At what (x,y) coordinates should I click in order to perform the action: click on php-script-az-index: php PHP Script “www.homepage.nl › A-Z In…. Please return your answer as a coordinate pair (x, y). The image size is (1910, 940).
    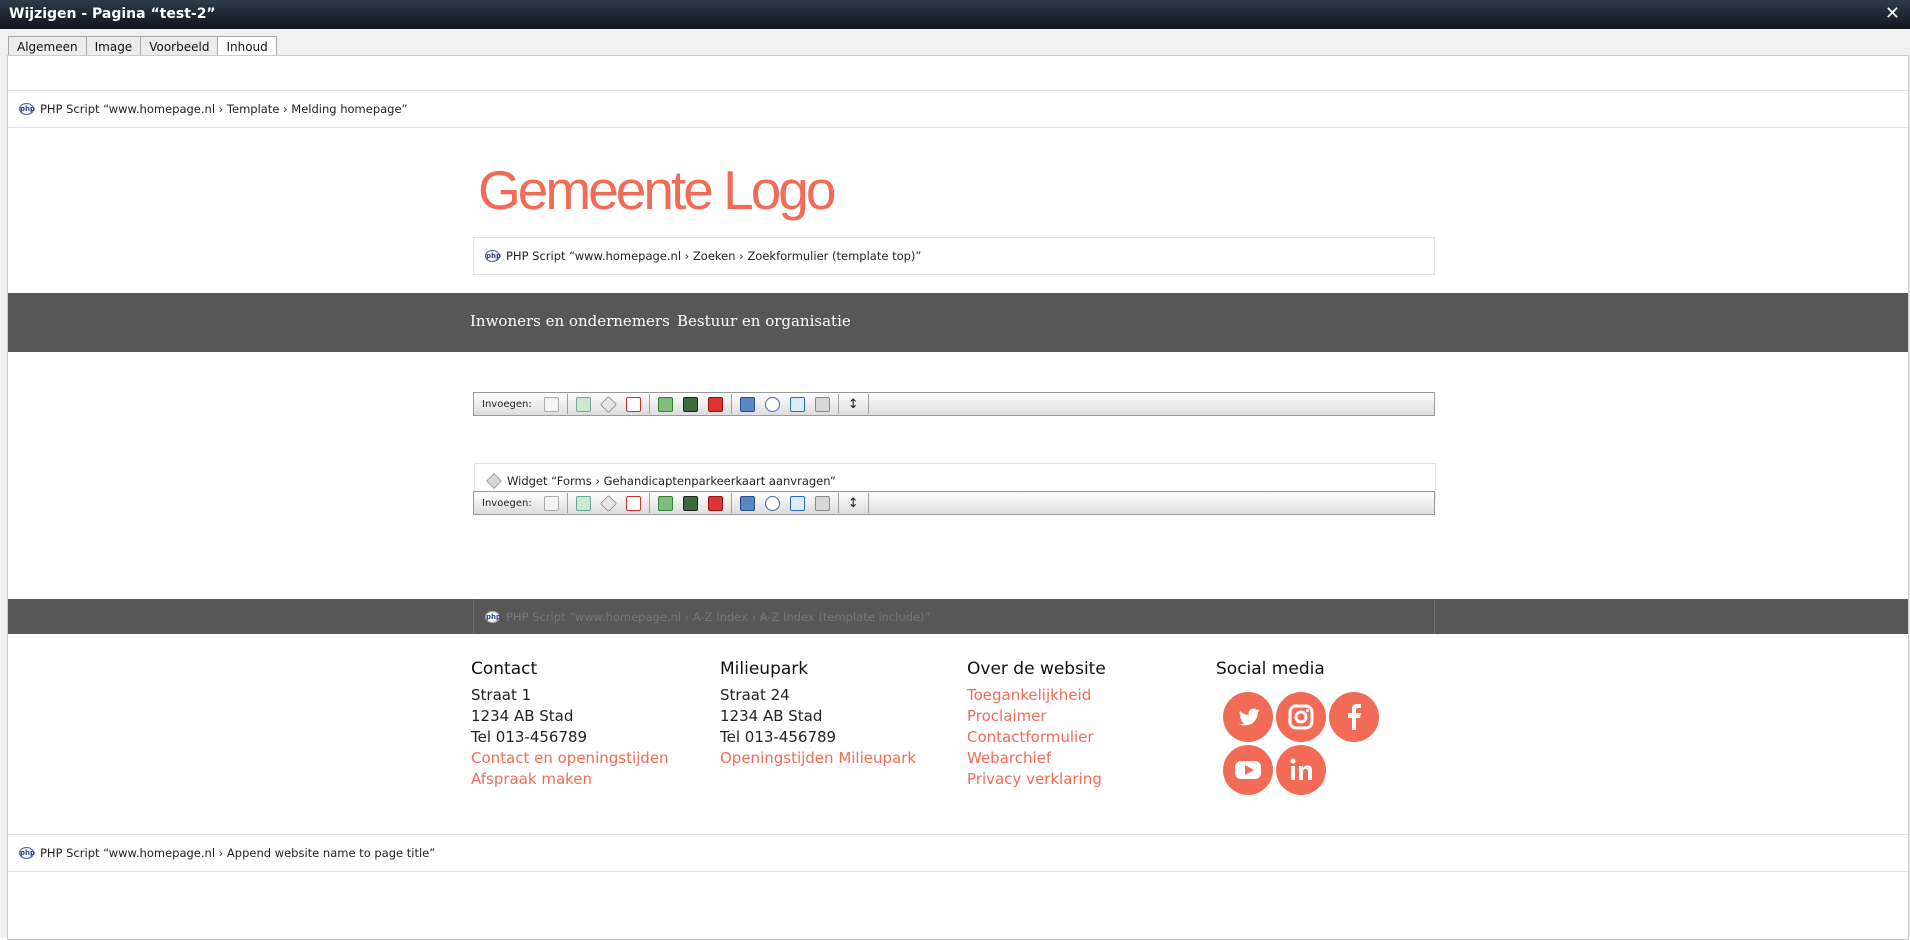
    Looking at the image, I should click on (954, 616).